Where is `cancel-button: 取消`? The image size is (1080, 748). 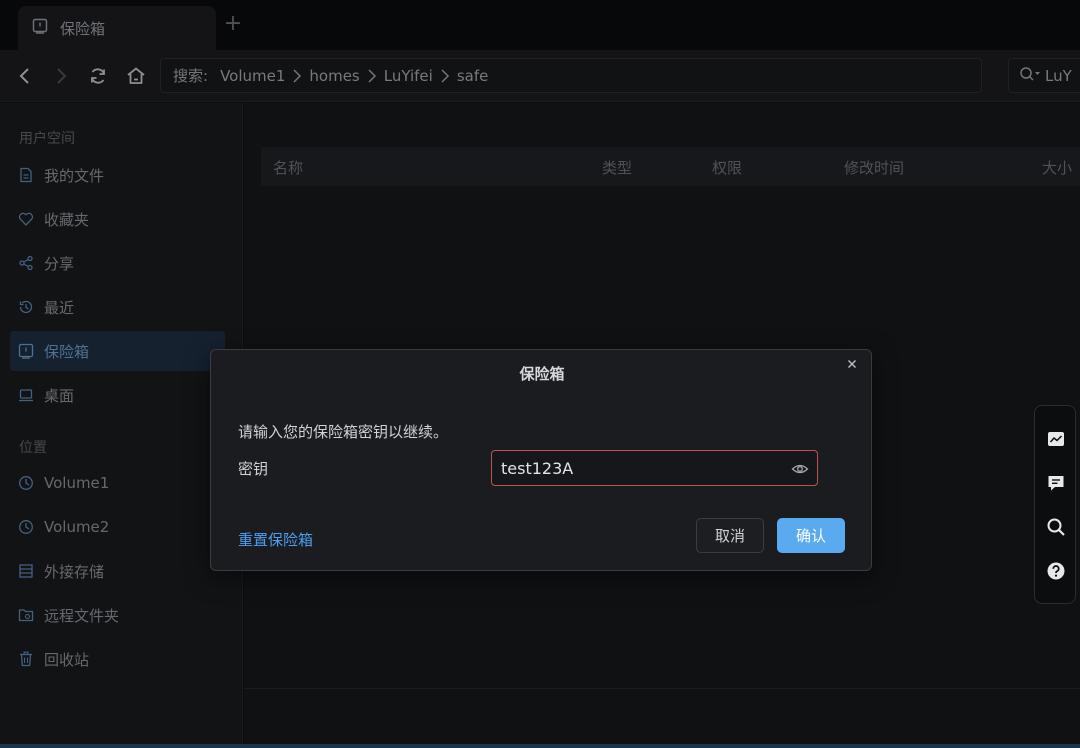 cancel-button: 取消 is located at coordinates (730, 535).